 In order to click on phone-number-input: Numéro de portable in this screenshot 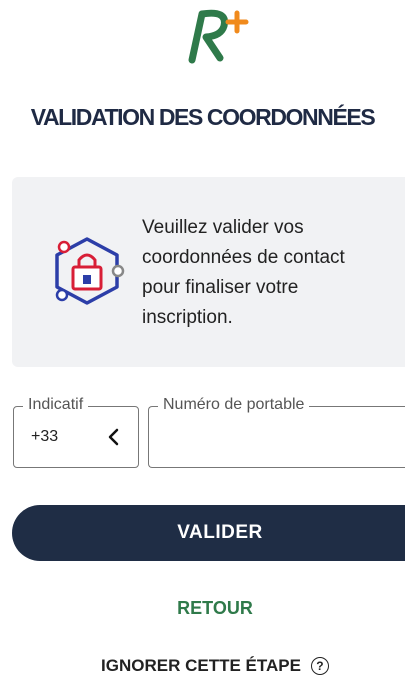, I will do `click(276, 432)`.